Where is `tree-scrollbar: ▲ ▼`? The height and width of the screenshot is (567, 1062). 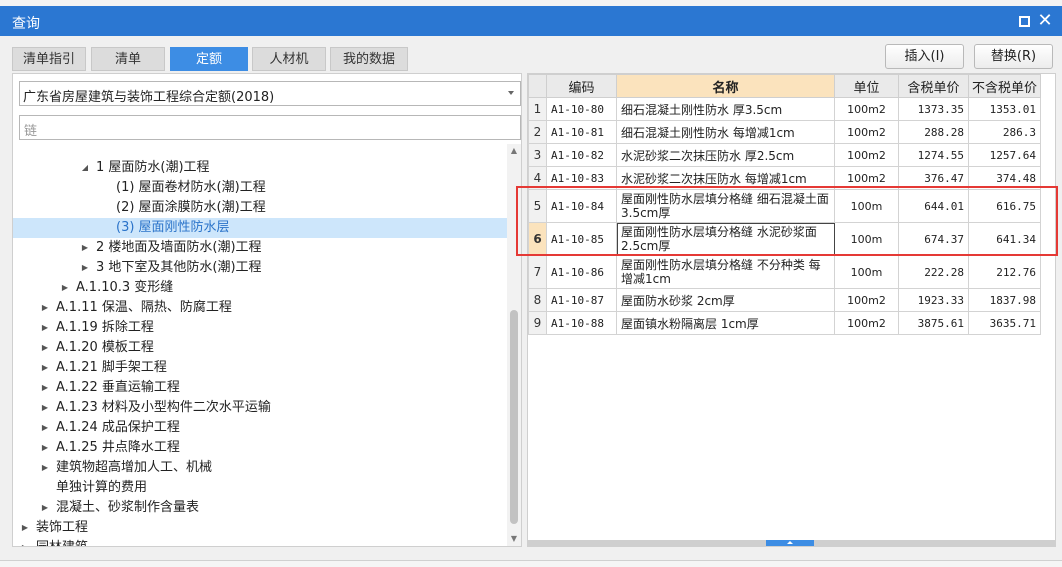 tree-scrollbar: ▲ ▼ is located at coordinates (514, 345).